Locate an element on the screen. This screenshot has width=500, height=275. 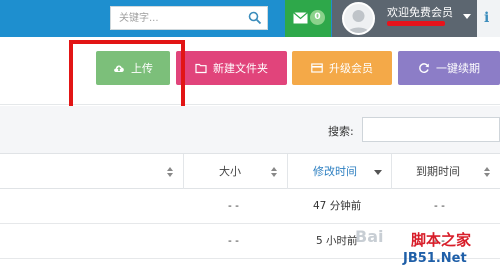
global-search is located at coordinates (189, 18).